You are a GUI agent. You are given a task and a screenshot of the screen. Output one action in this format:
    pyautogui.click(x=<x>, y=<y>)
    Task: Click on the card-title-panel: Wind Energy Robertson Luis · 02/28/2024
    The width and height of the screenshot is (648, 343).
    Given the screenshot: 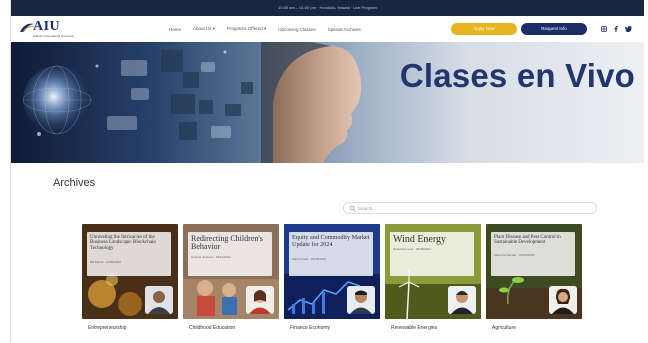 What is the action you would take?
    pyautogui.click(x=432, y=254)
    